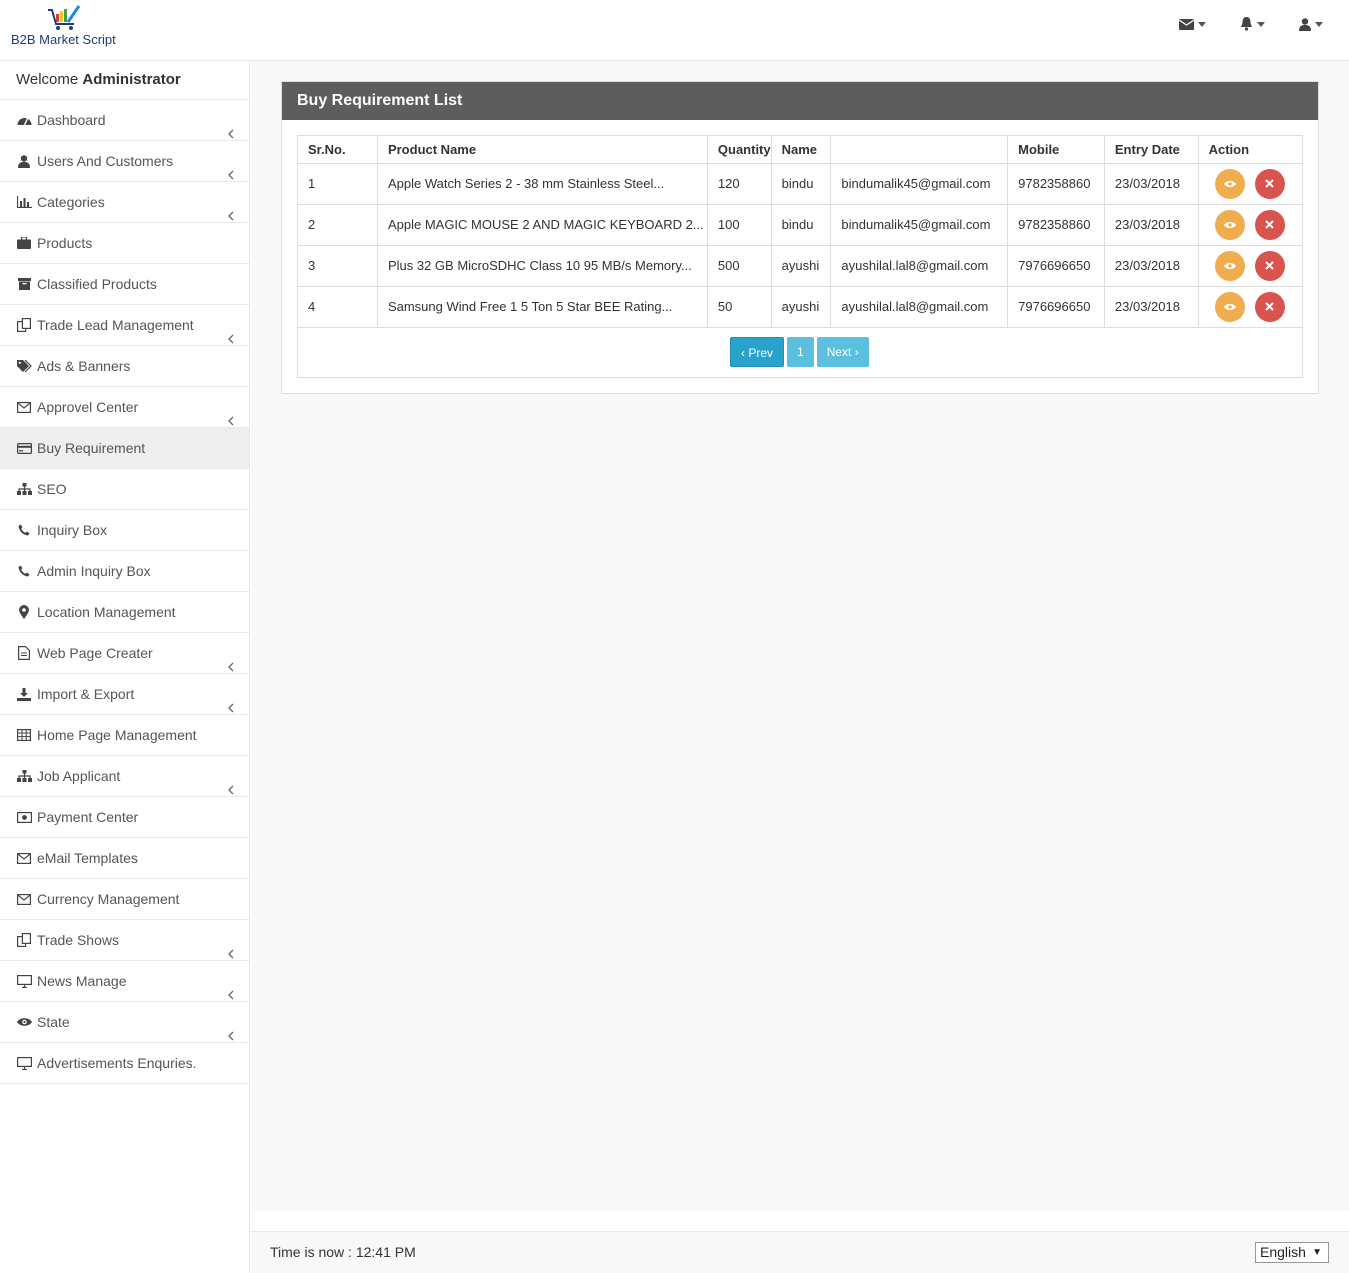 Image resolution: width=1349 pixels, height=1273 pixels. What do you see at coordinates (124, 1022) in the screenshot?
I see `sidebar-item-state: State` at bounding box center [124, 1022].